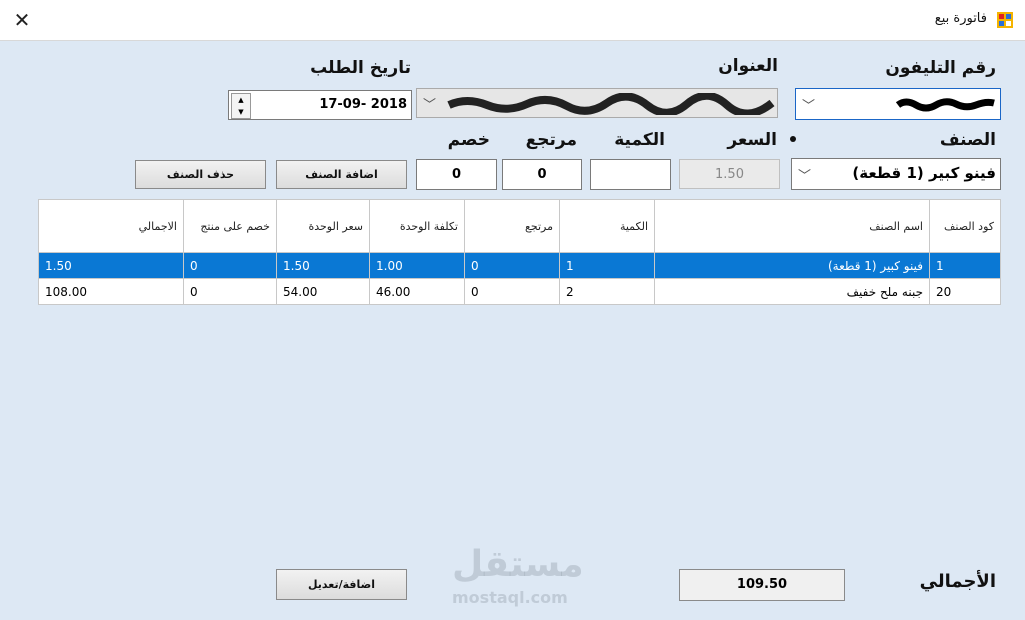  What do you see at coordinates (957, 581) in the screenshot?
I see `total-label: الأجمالي` at bounding box center [957, 581].